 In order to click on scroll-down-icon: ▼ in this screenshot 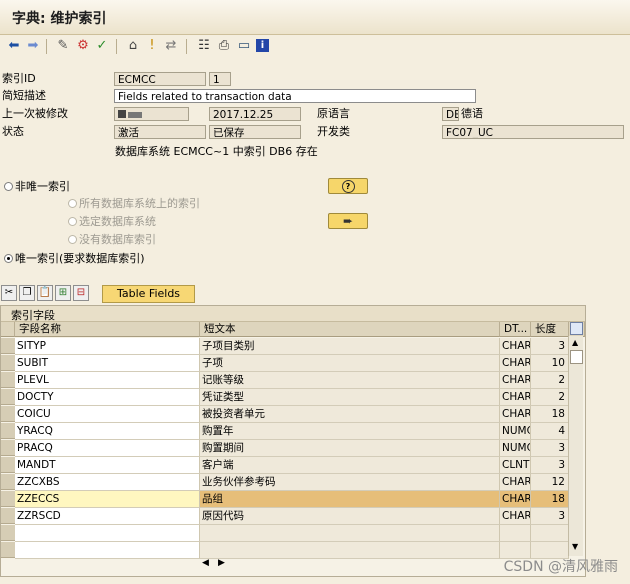, I will do `click(575, 546)`.